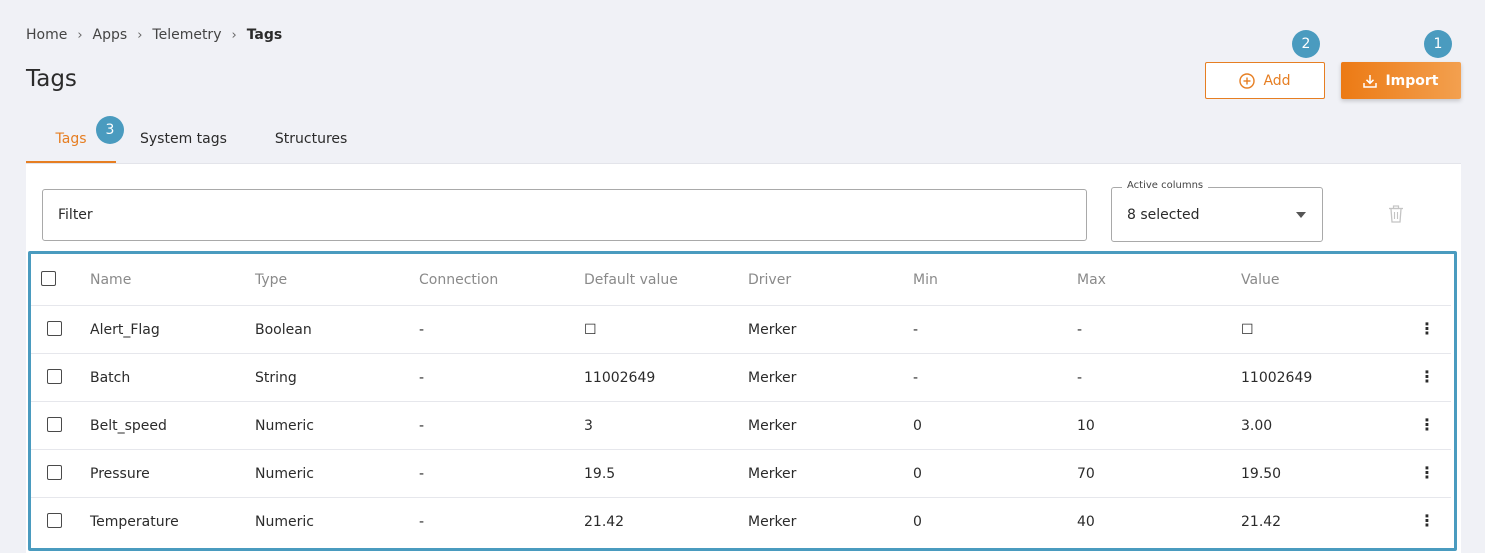 The height and width of the screenshot is (553, 1485). Describe the element at coordinates (134, 522) in the screenshot. I see `cell-name: Temperature` at that location.